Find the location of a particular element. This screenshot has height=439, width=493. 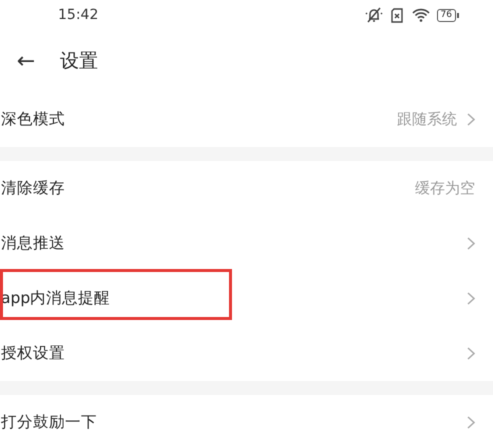

setting-label: 授权设置 is located at coordinates (33, 353).